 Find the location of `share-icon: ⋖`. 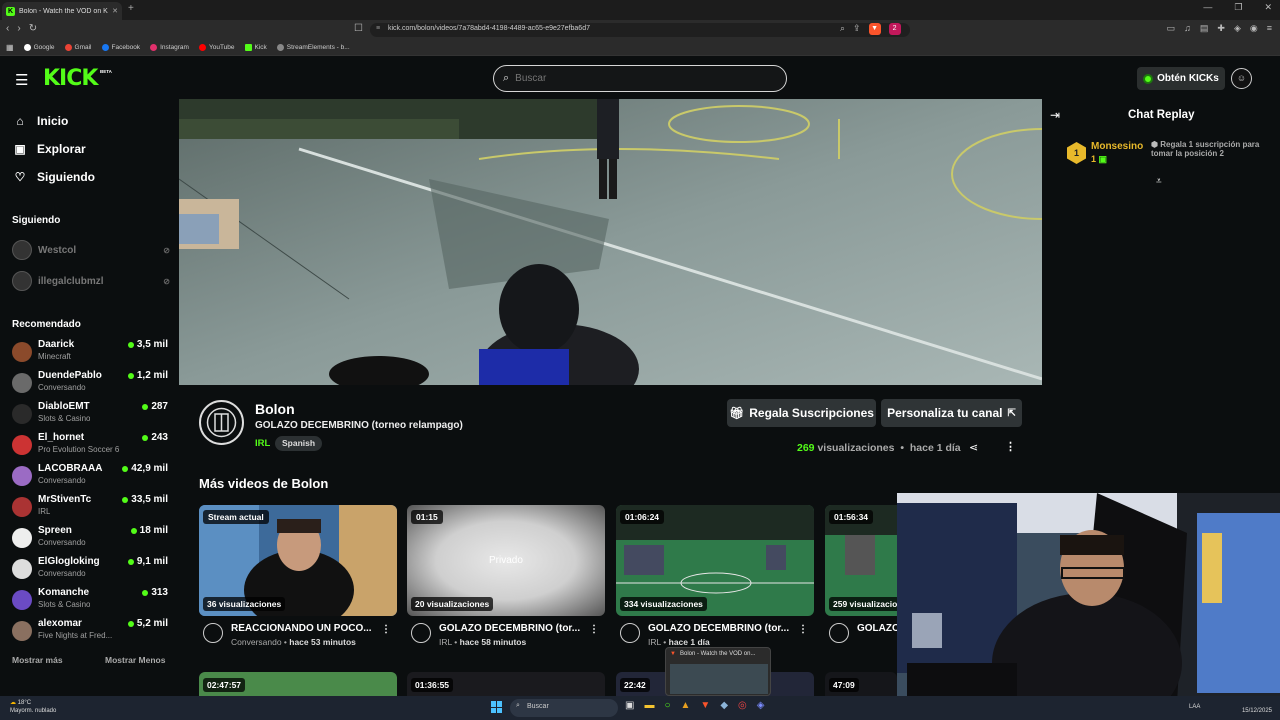

share-icon: ⋖ is located at coordinates (973, 447).